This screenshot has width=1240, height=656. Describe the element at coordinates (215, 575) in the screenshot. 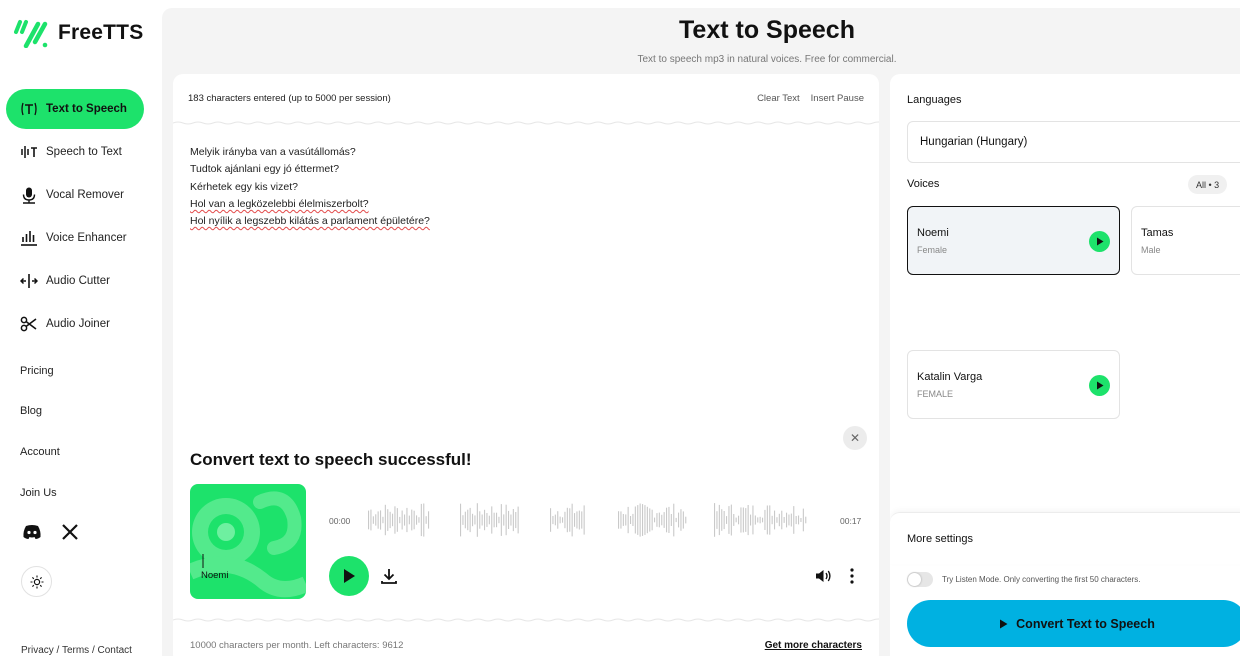

I see `cover-voice-name: Noemi` at that location.